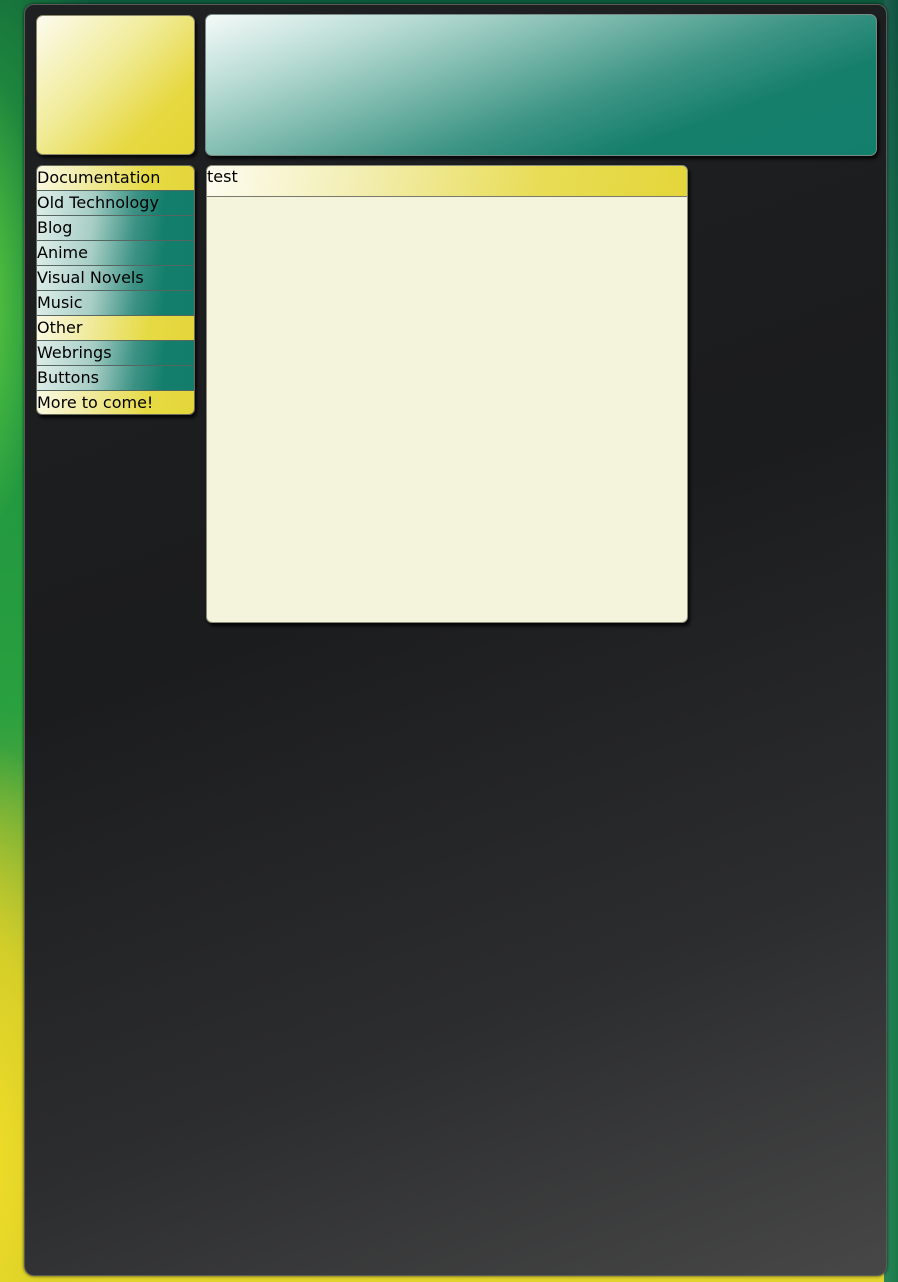 The width and height of the screenshot is (898, 1282). I want to click on nav-item-documentation: Documentation, so click(115, 178).